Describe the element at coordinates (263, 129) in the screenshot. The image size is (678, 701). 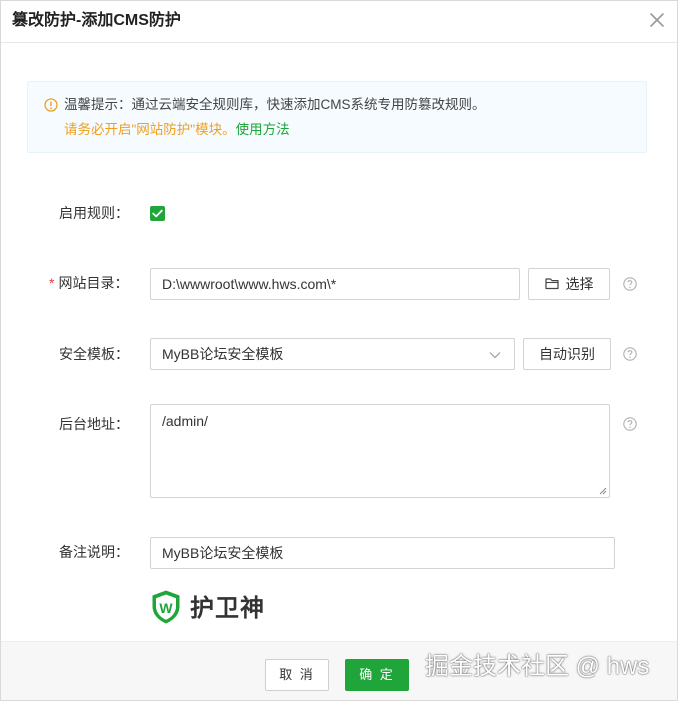
I see `usage-link: 使用方法` at that location.